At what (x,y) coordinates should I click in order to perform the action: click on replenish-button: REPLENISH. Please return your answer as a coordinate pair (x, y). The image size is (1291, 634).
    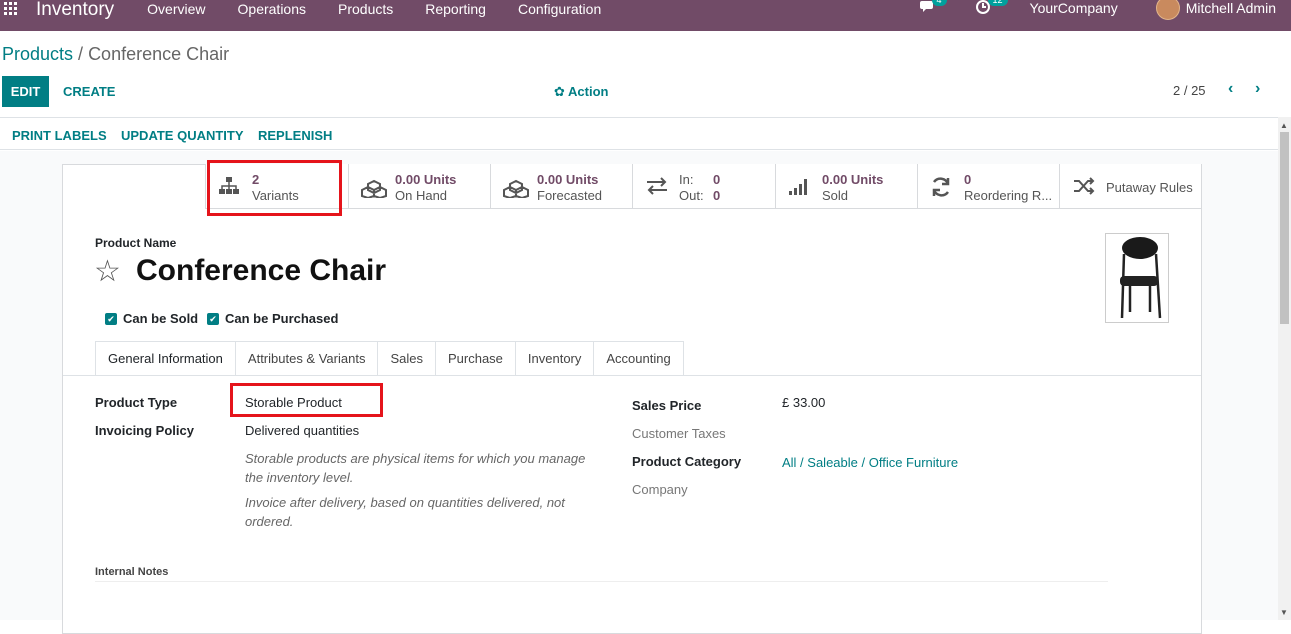
    Looking at the image, I should click on (295, 135).